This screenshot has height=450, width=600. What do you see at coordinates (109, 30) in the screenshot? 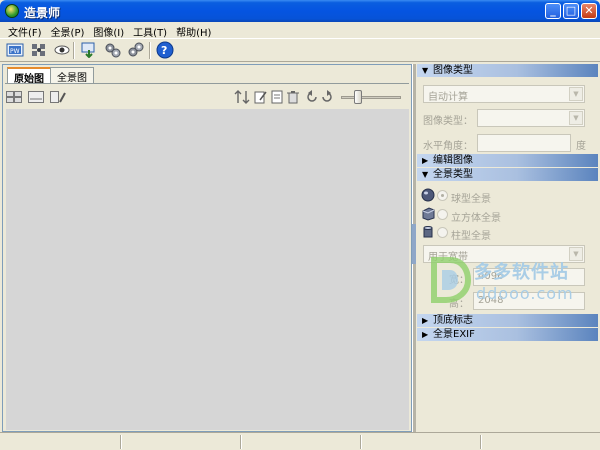
I see `menu-image: 图像(I)` at bounding box center [109, 30].